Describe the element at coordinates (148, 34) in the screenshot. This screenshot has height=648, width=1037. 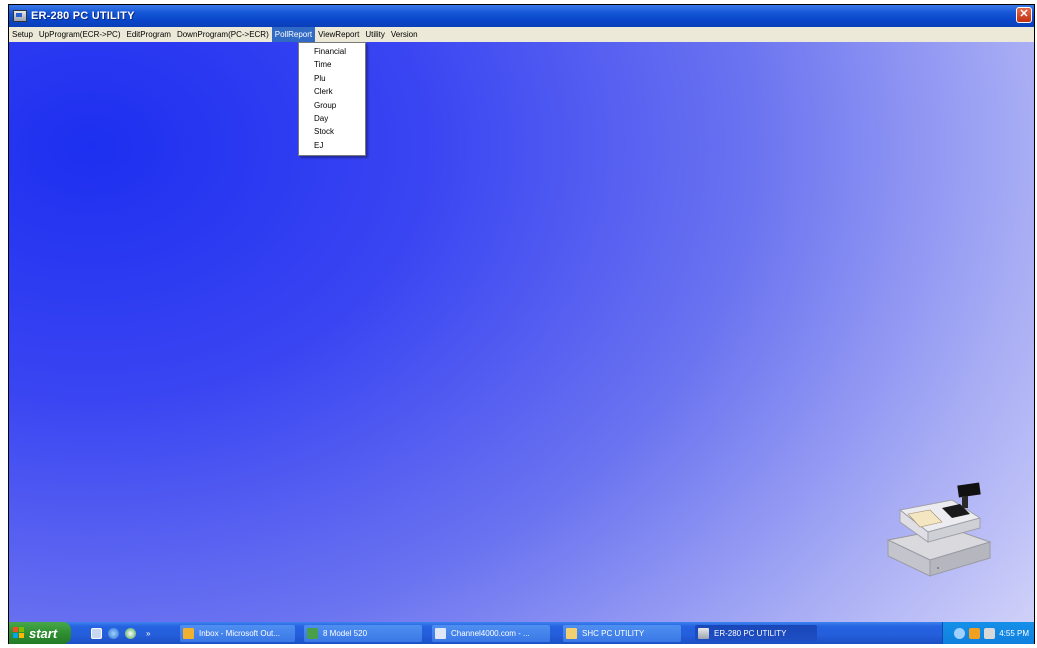
I see `menu-editprogram: EditProgram` at that location.